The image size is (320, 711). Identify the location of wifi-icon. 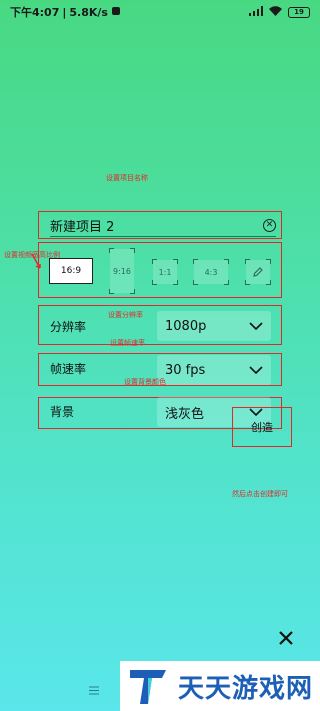
(275, 12).